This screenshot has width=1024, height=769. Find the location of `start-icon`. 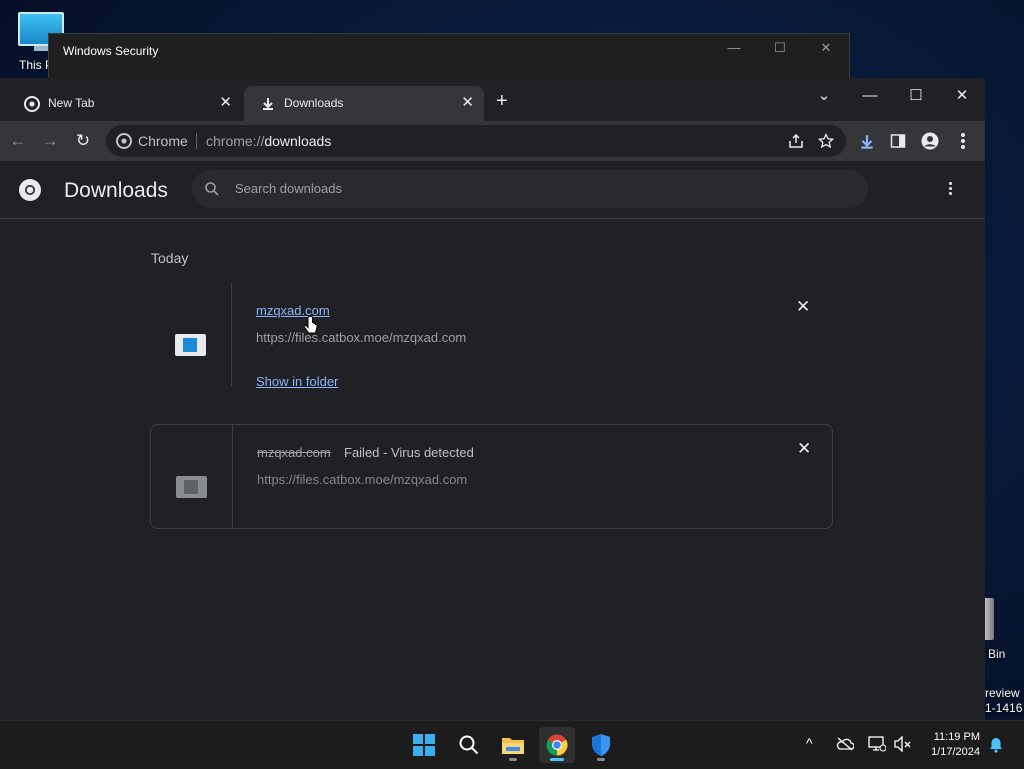

start-icon is located at coordinates (424, 745).